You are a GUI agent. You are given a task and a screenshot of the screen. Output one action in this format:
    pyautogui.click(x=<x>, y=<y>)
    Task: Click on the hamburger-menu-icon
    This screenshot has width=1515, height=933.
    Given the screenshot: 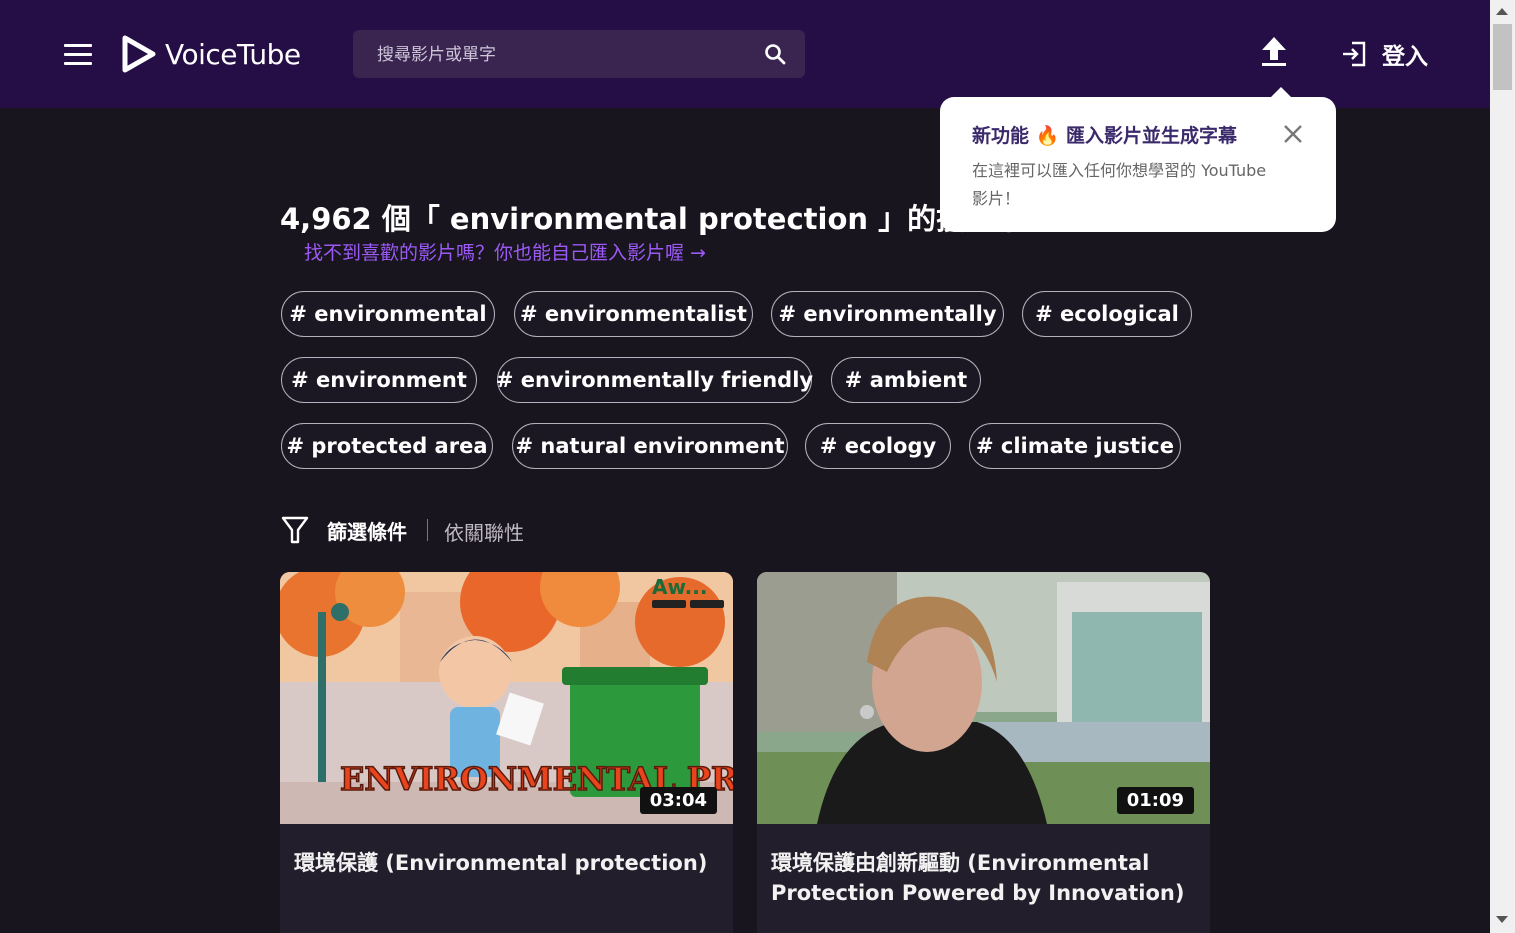 What is the action you would take?
    pyautogui.click(x=78, y=55)
    